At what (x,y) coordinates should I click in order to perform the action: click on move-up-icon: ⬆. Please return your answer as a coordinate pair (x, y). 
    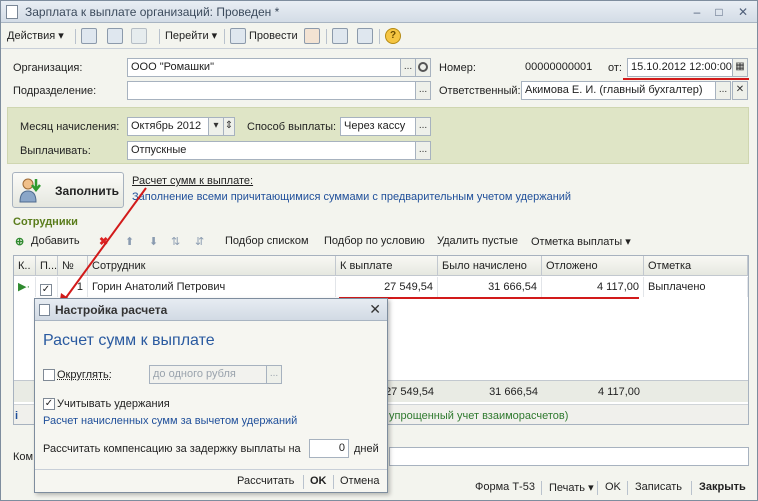
    Looking at the image, I should click on (129, 241).